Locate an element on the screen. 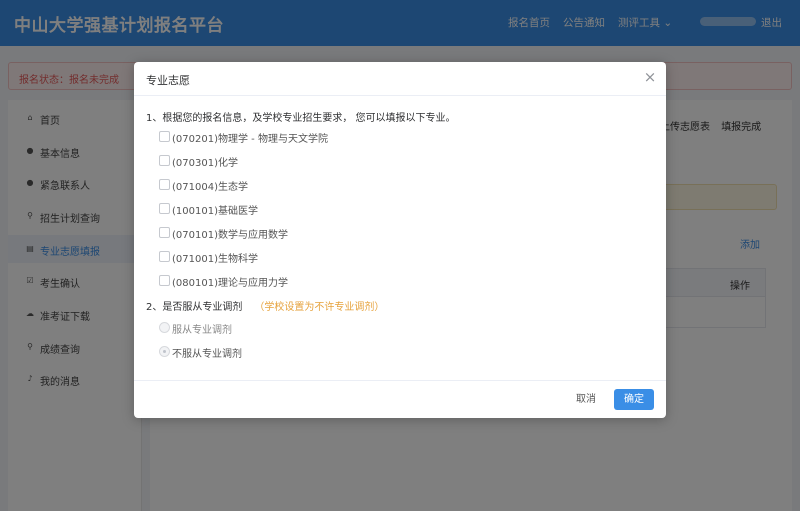  major-option-label: (071001)生物科学 is located at coordinates (215, 259).